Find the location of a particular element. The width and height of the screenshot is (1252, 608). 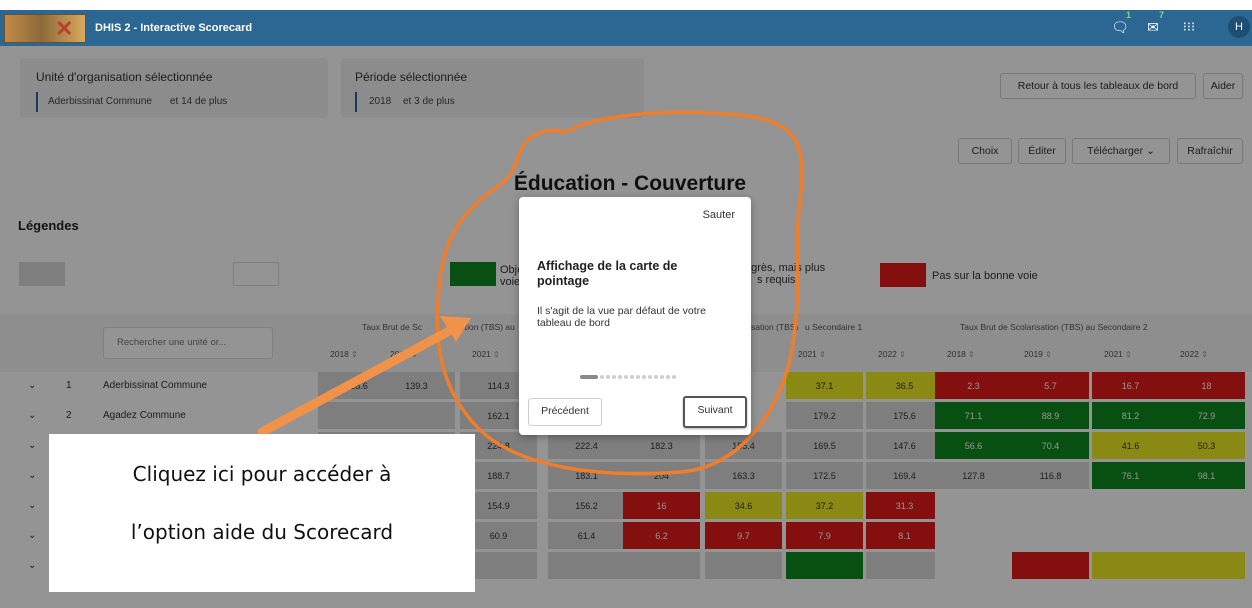

tour-progress-dots is located at coordinates (640, 373).